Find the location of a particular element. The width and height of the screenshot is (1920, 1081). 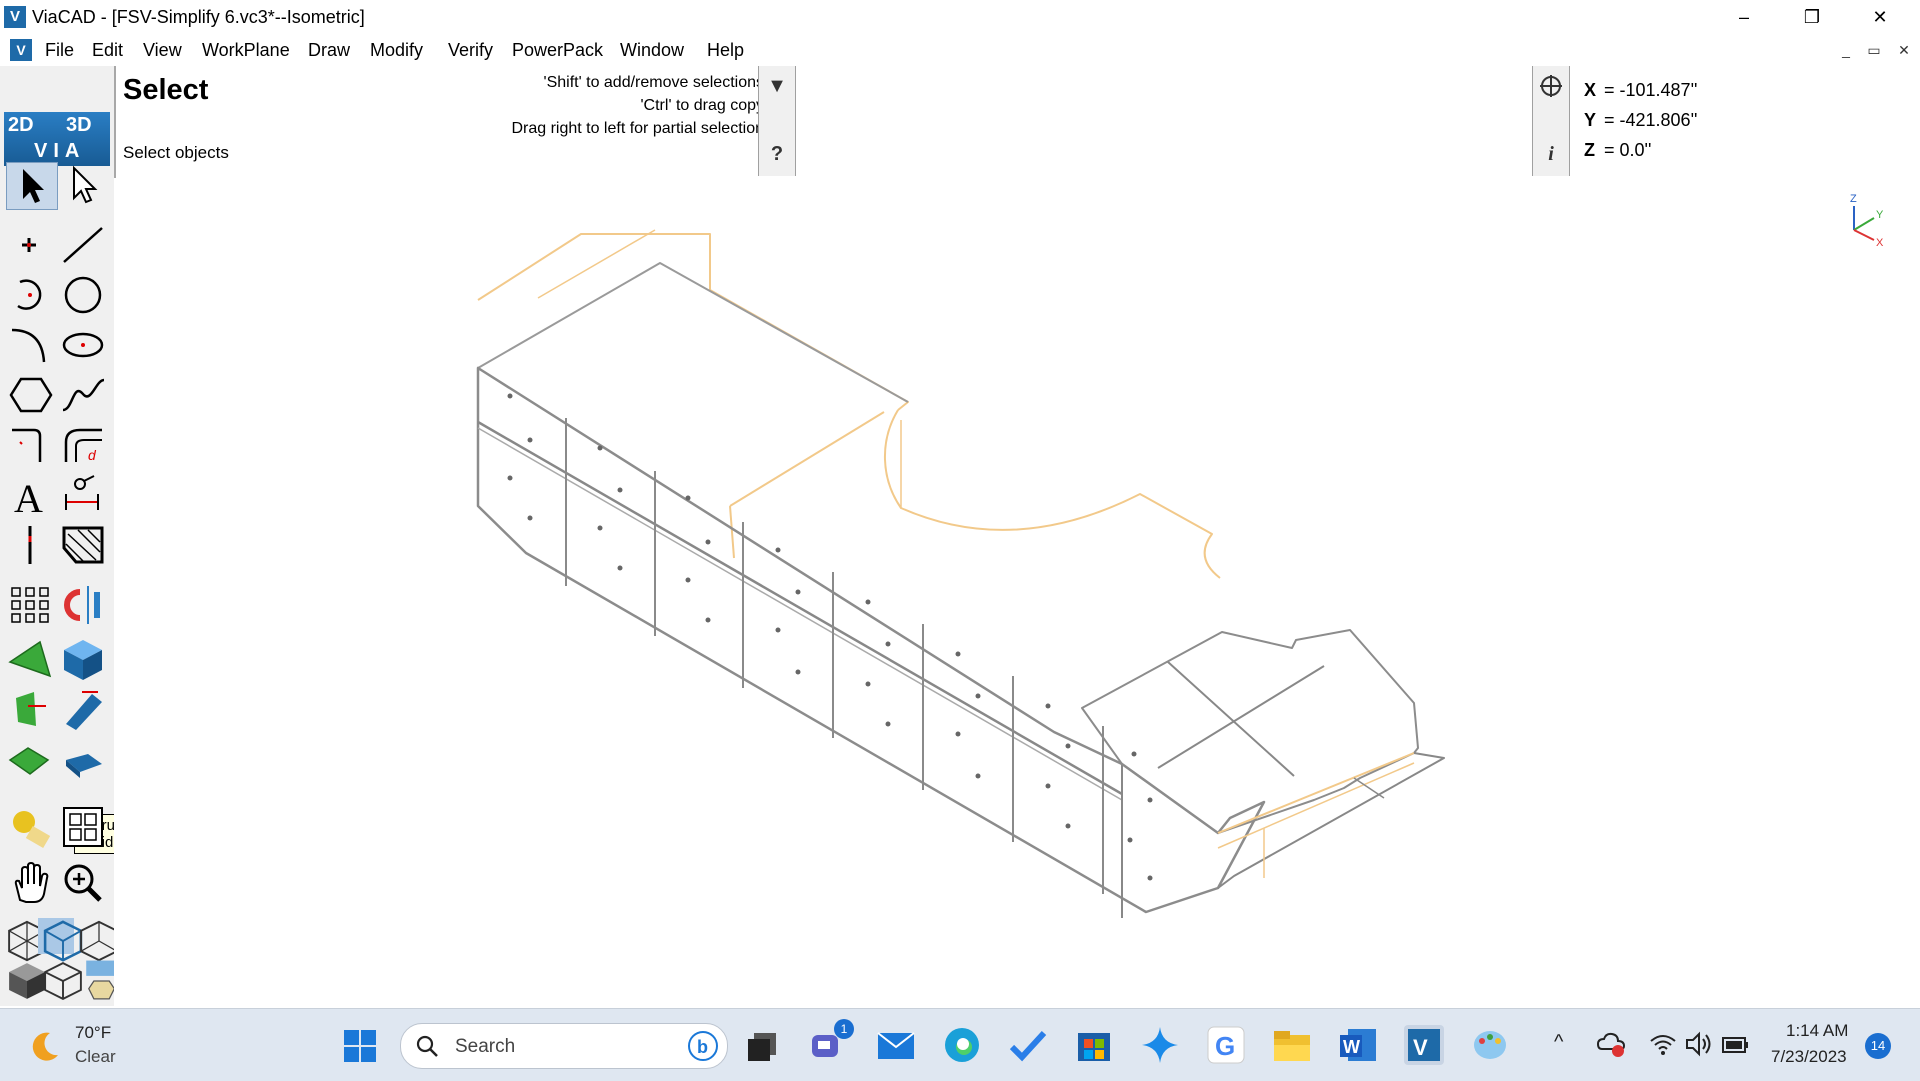

render-tool-button is located at coordinates (31, 827).